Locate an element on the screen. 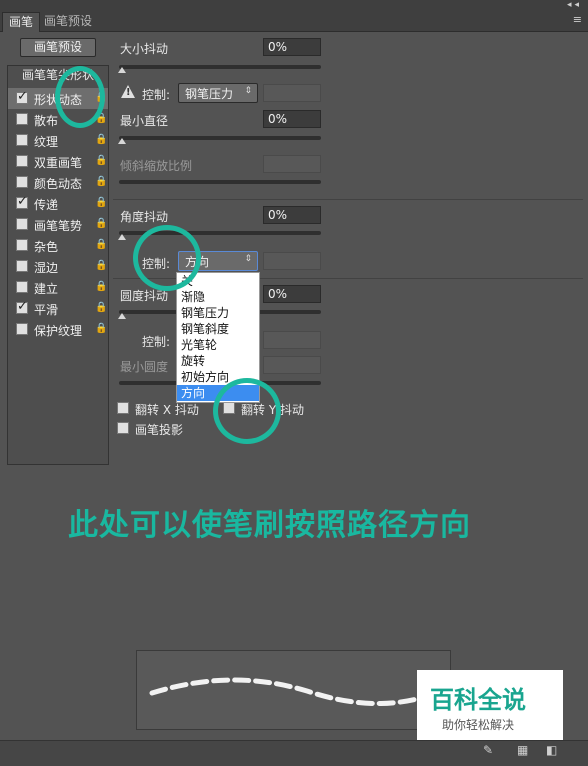 The width and height of the screenshot is (588, 766). brush-setting-label: 散布 is located at coordinates (46, 121).